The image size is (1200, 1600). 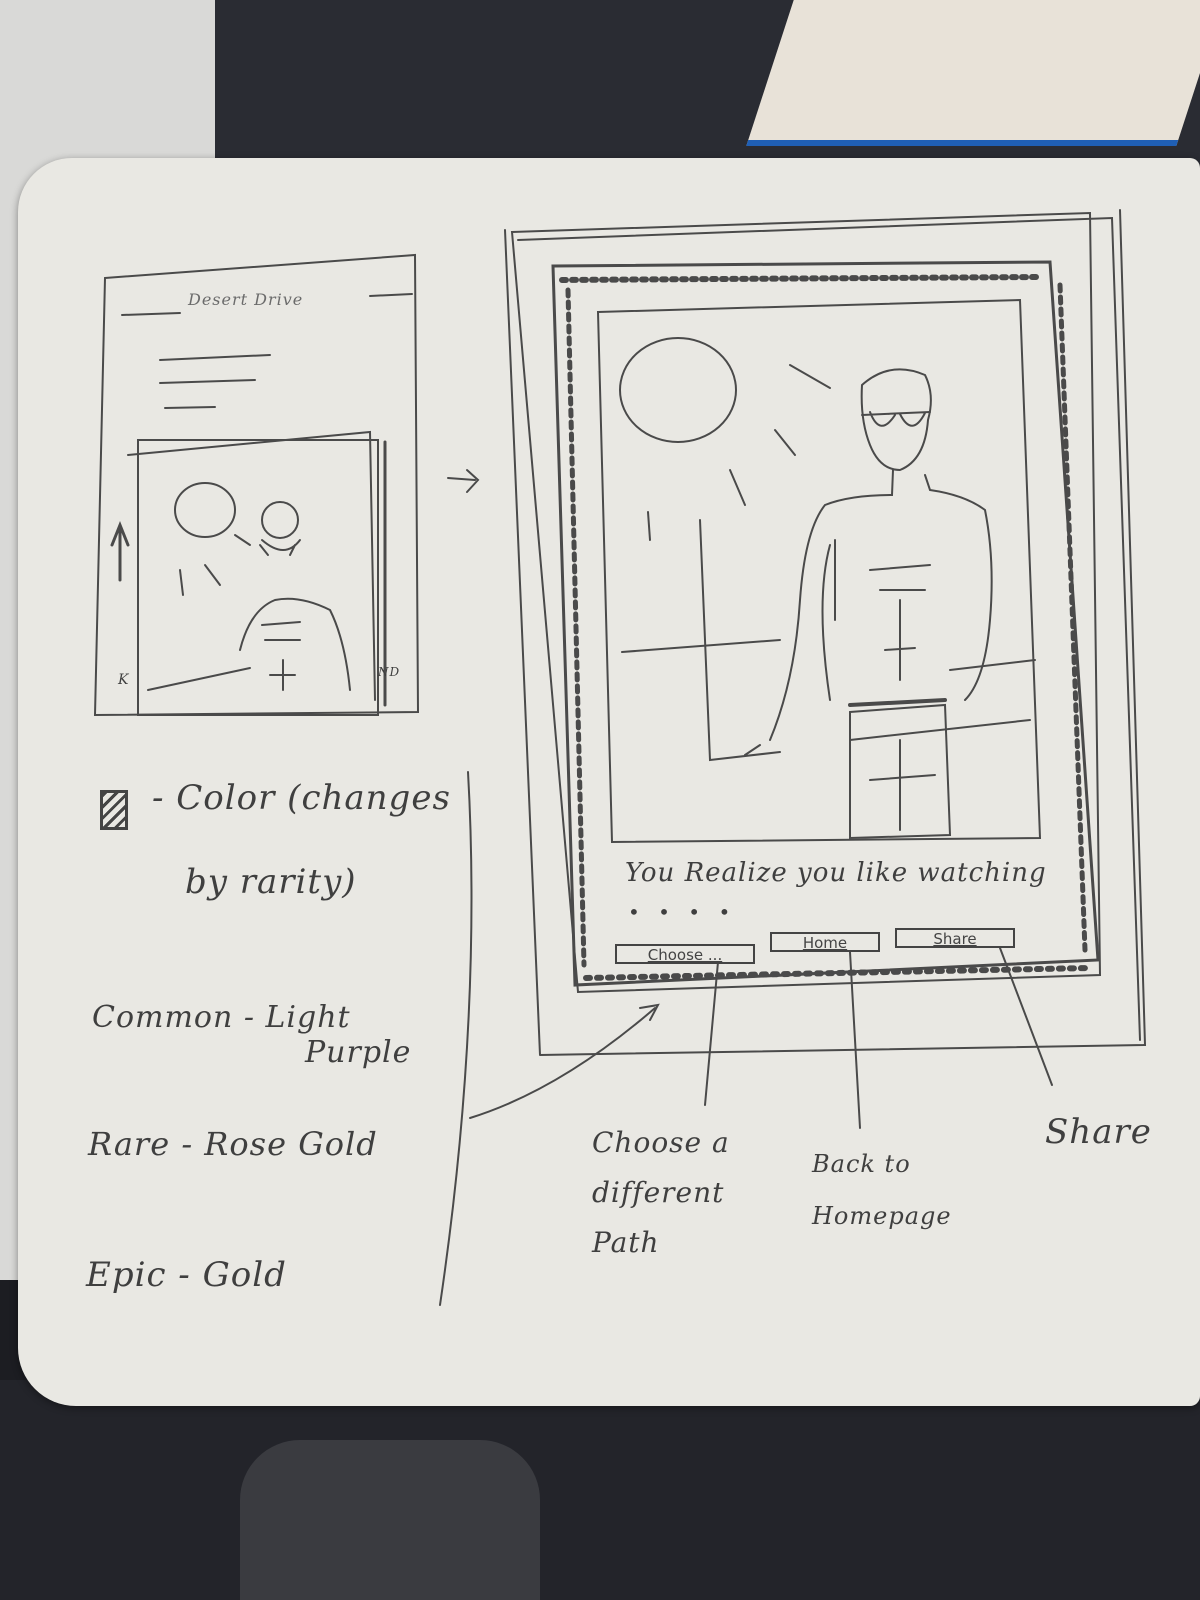 I want to click on legend-common-color: Purple, so click(x=358, y=1052).